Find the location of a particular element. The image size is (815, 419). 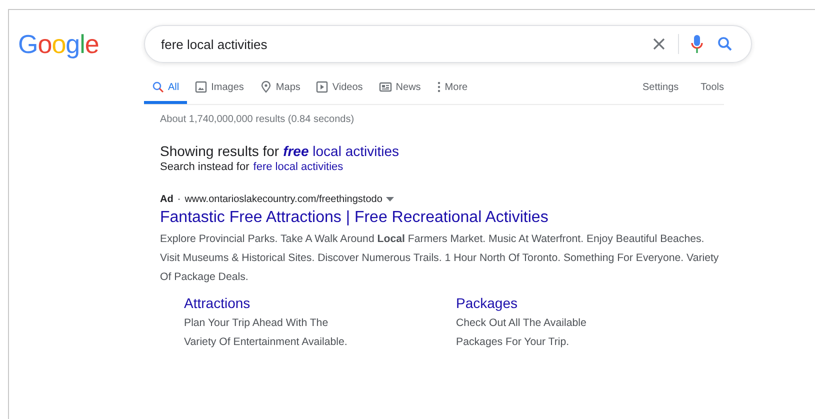

tab: Videos is located at coordinates (339, 89).